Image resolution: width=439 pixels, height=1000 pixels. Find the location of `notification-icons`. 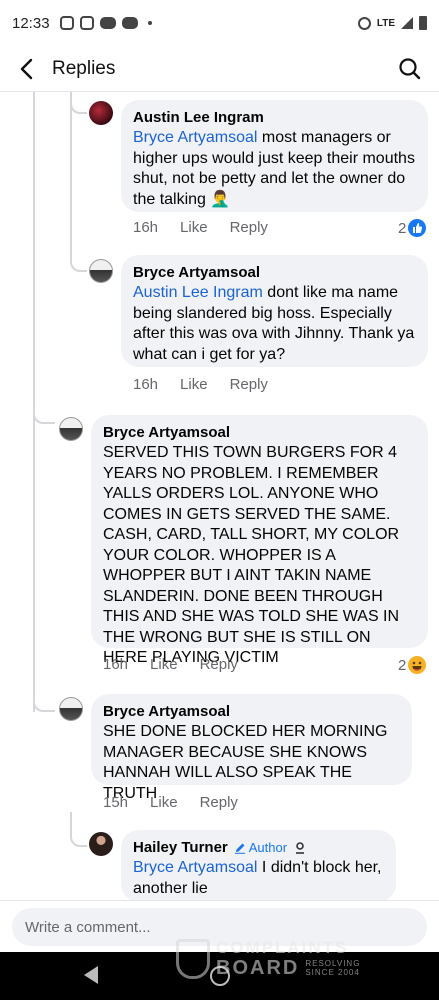

notification-icons is located at coordinates (105, 23).